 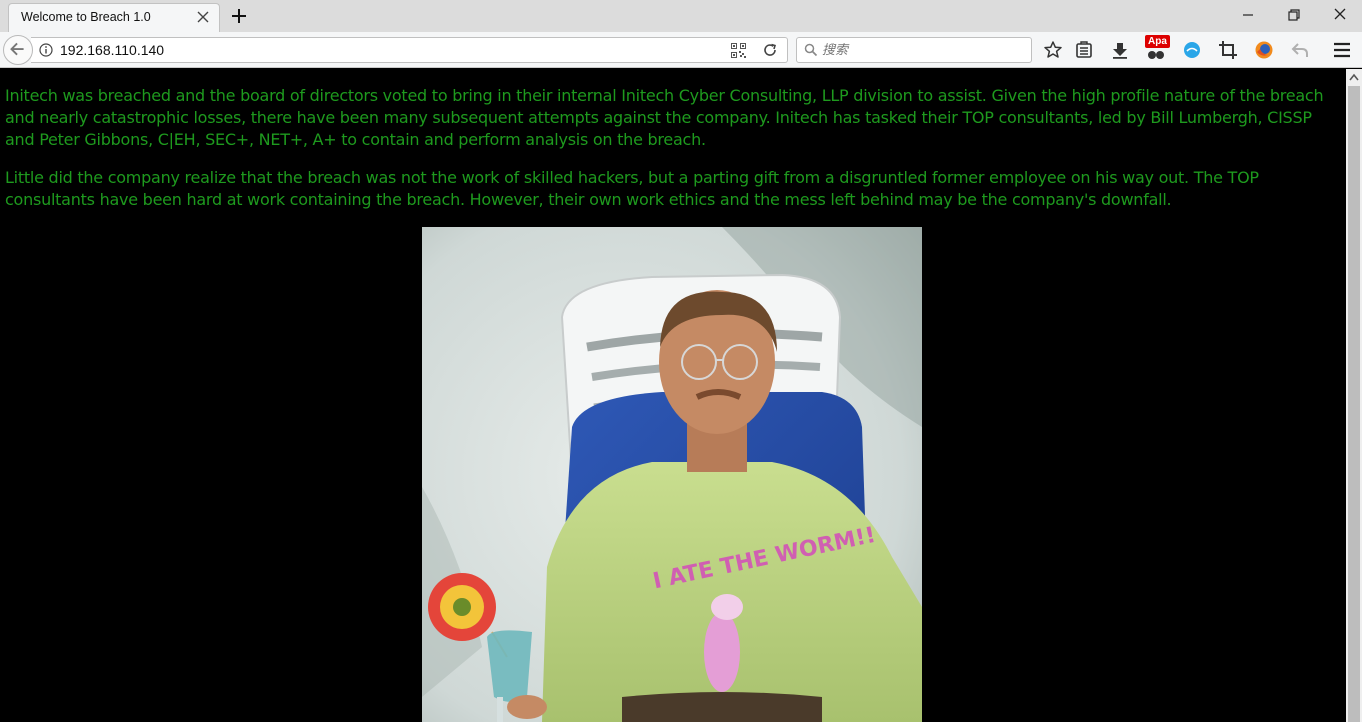 I want to click on scrollbar-thumb, so click(x=1354, y=404).